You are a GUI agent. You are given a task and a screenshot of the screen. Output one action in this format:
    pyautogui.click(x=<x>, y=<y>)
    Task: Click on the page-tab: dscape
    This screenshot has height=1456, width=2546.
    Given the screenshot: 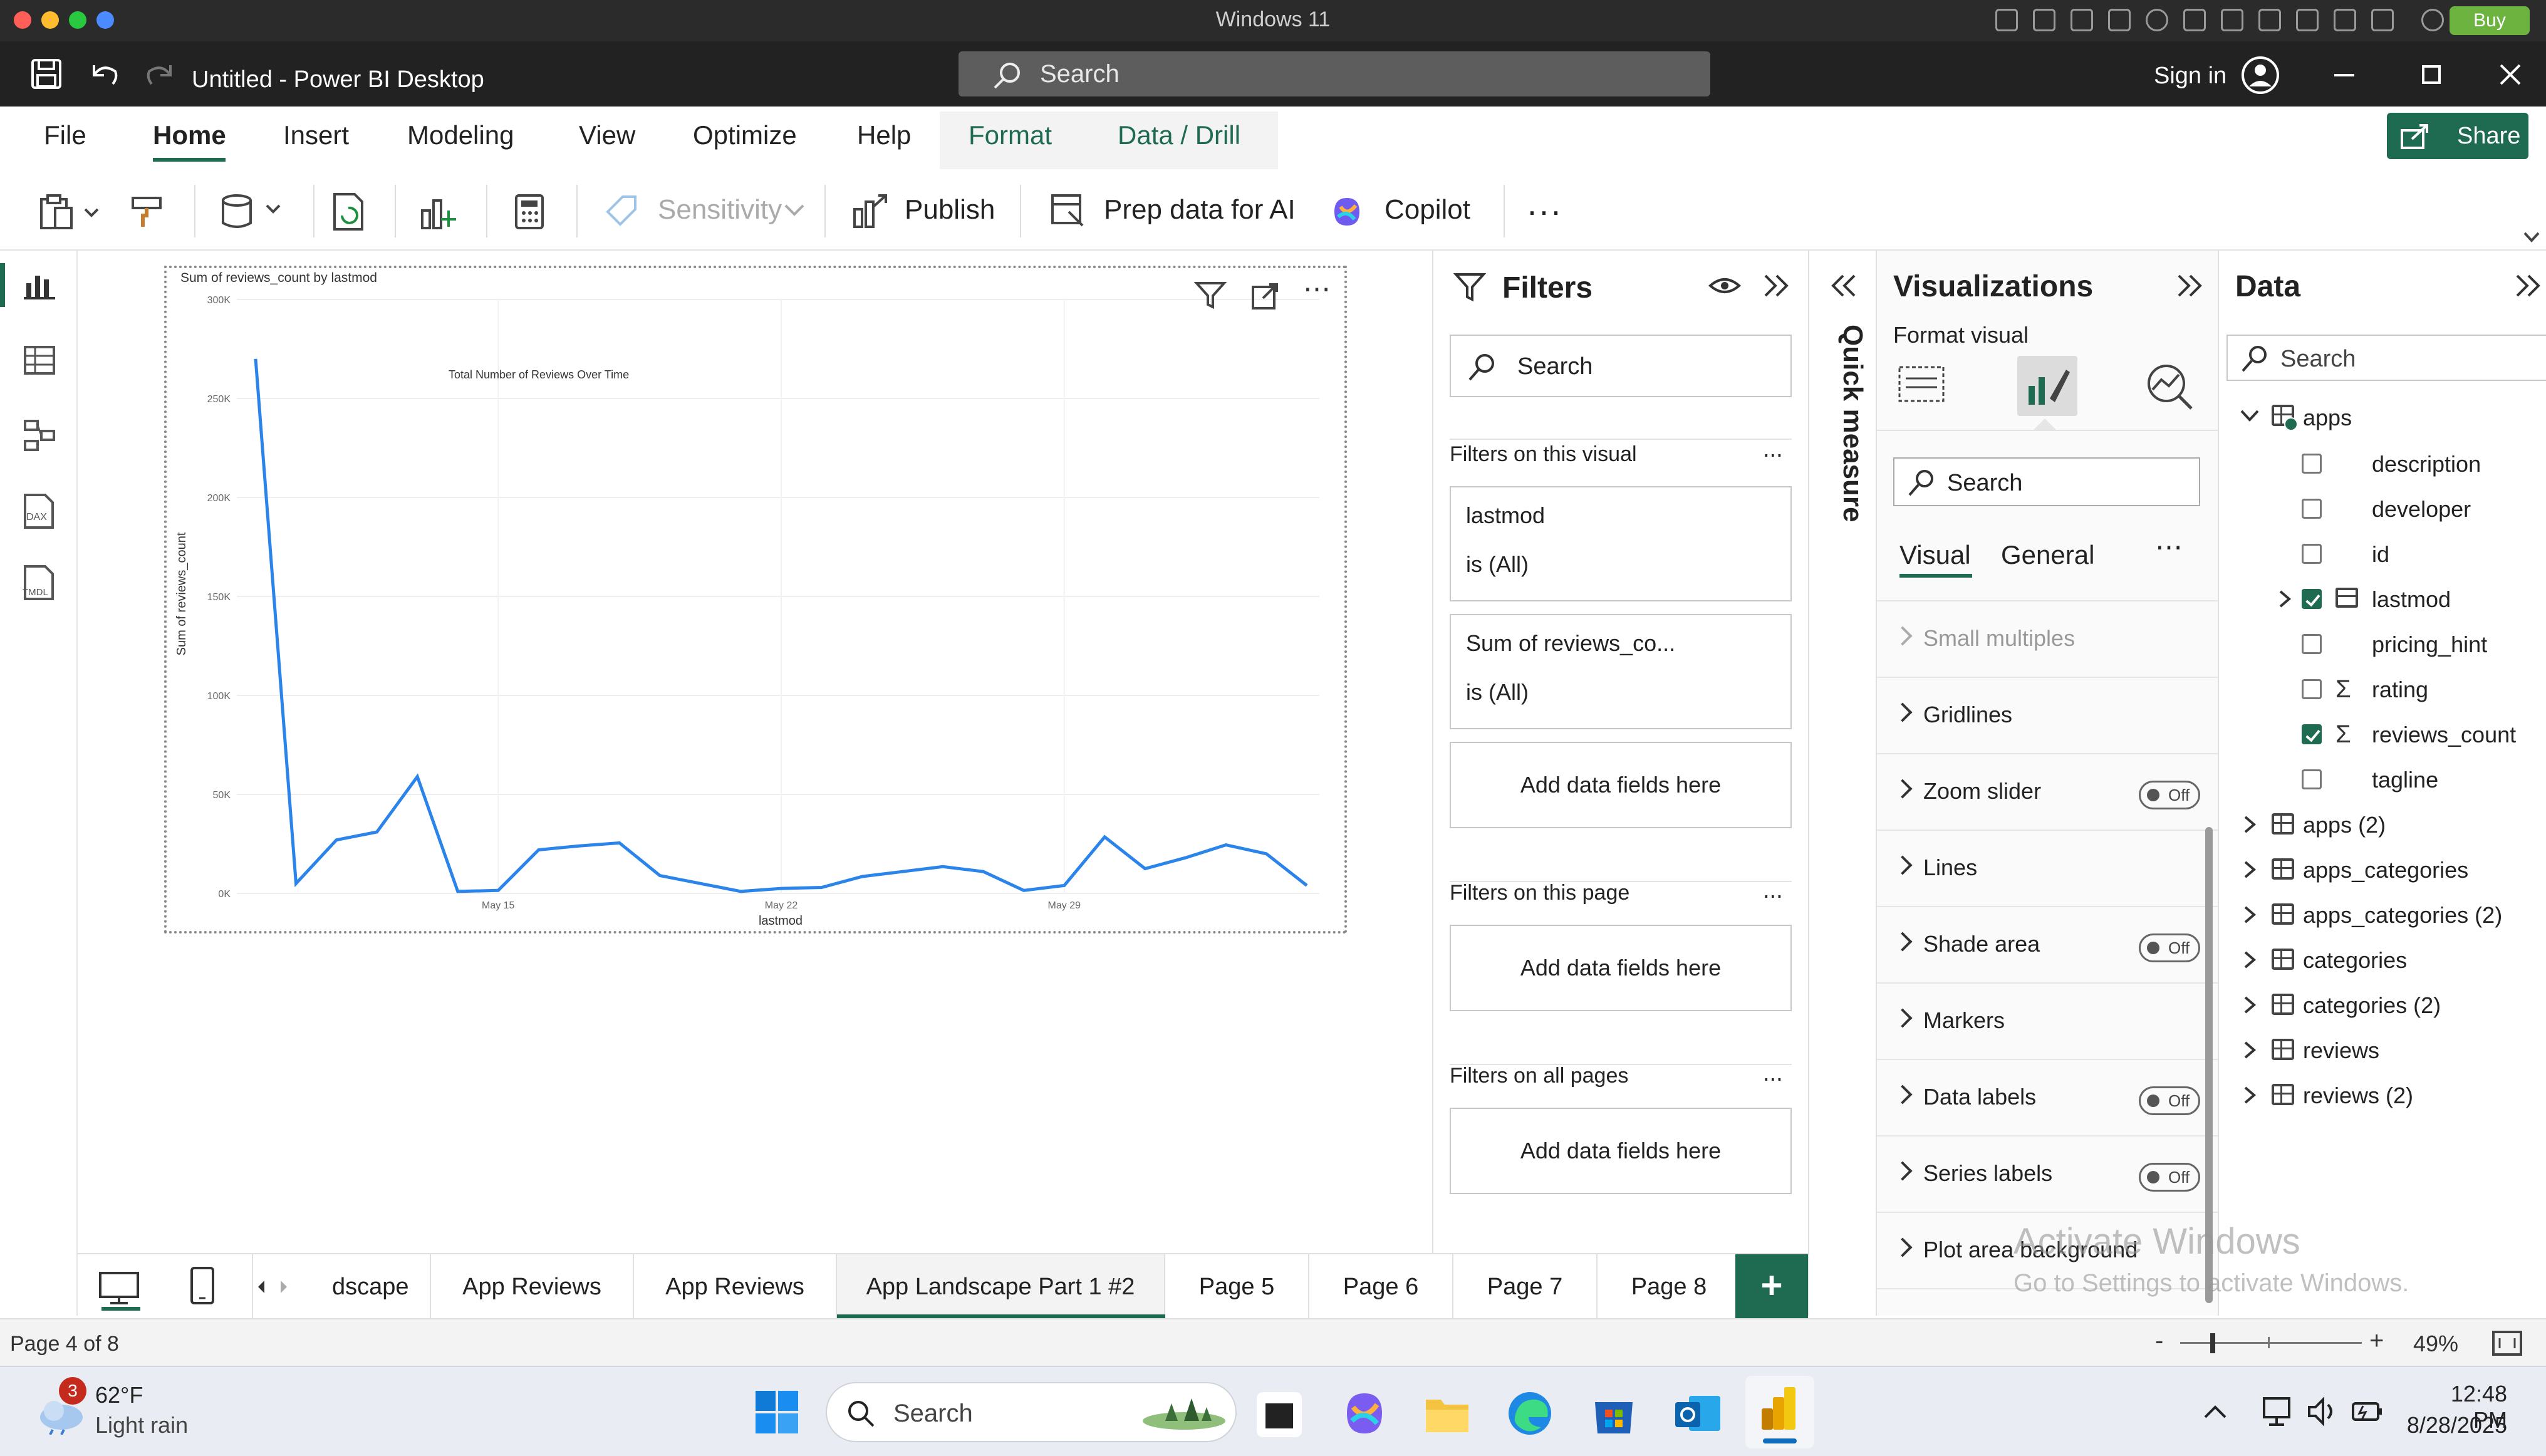 What is the action you would take?
    pyautogui.click(x=374, y=1287)
    